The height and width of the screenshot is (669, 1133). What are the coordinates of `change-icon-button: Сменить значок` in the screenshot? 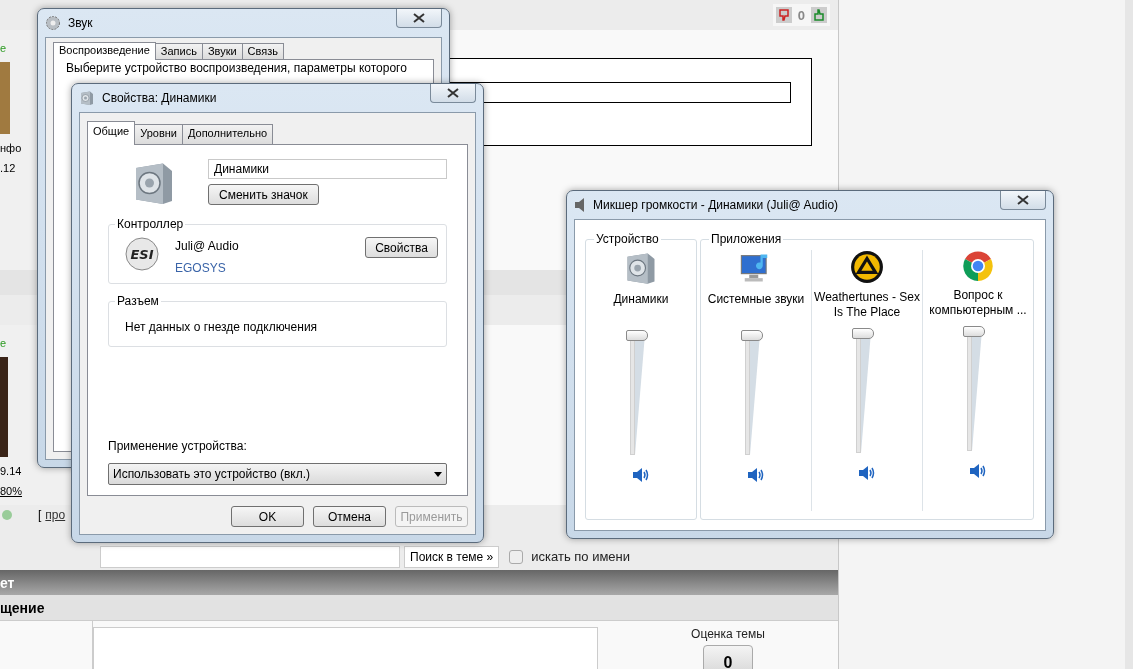 It's located at (263, 194).